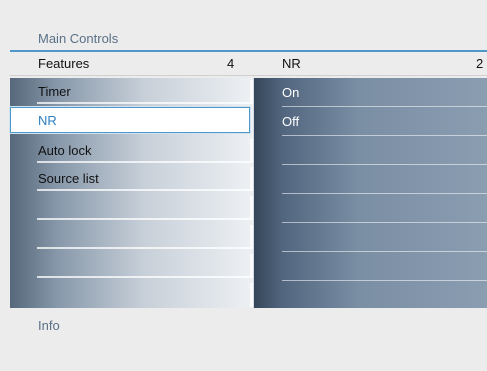 The height and width of the screenshot is (371, 487). Describe the element at coordinates (370, 121) in the screenshot. I see `option-off: Off` at that location.